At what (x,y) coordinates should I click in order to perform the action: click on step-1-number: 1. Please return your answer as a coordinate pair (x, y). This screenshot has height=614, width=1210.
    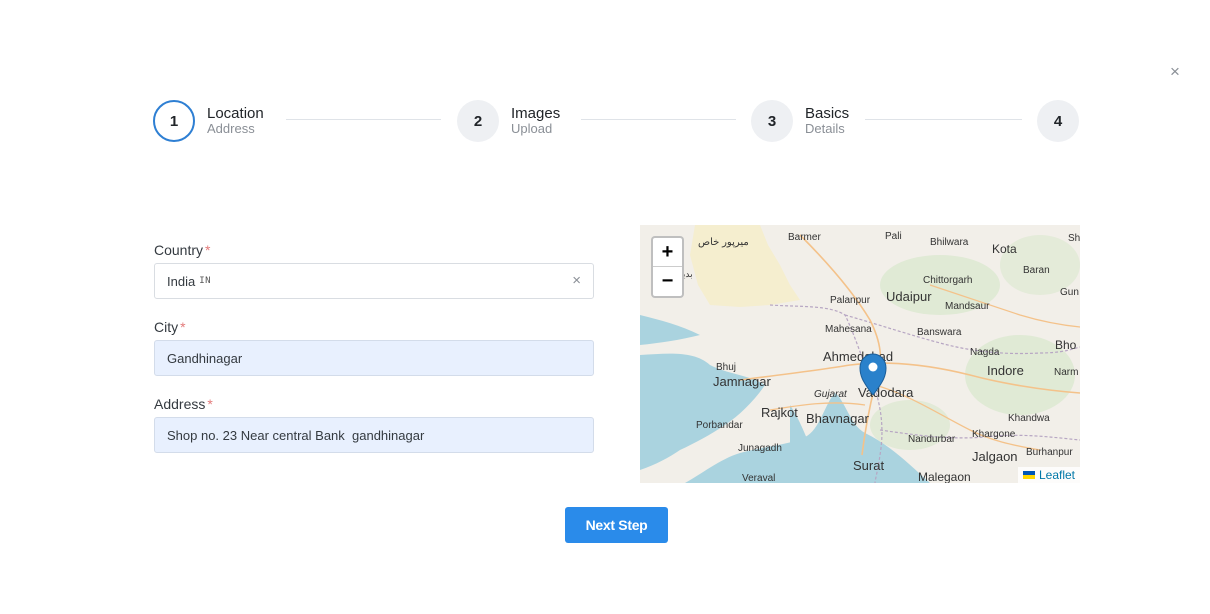
    Looking at the image, I should click on (174, 121).